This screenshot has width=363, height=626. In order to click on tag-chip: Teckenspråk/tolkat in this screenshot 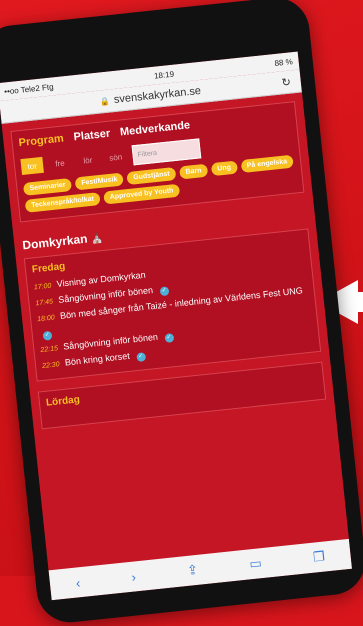, I will do `click(62, 202)`.